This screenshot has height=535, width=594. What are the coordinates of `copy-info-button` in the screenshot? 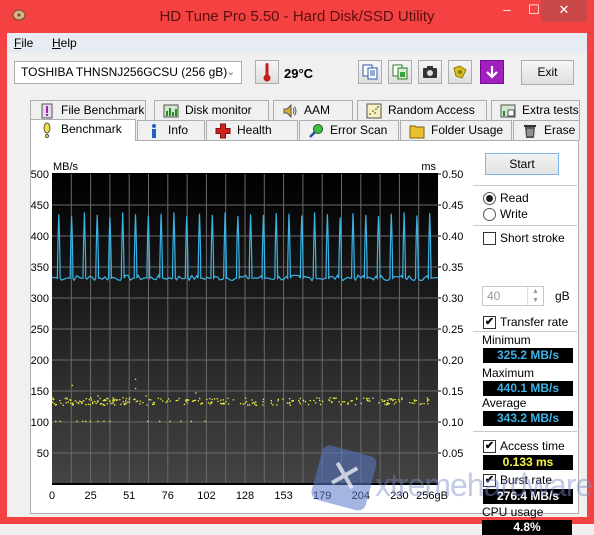 It's located at (400, 72).